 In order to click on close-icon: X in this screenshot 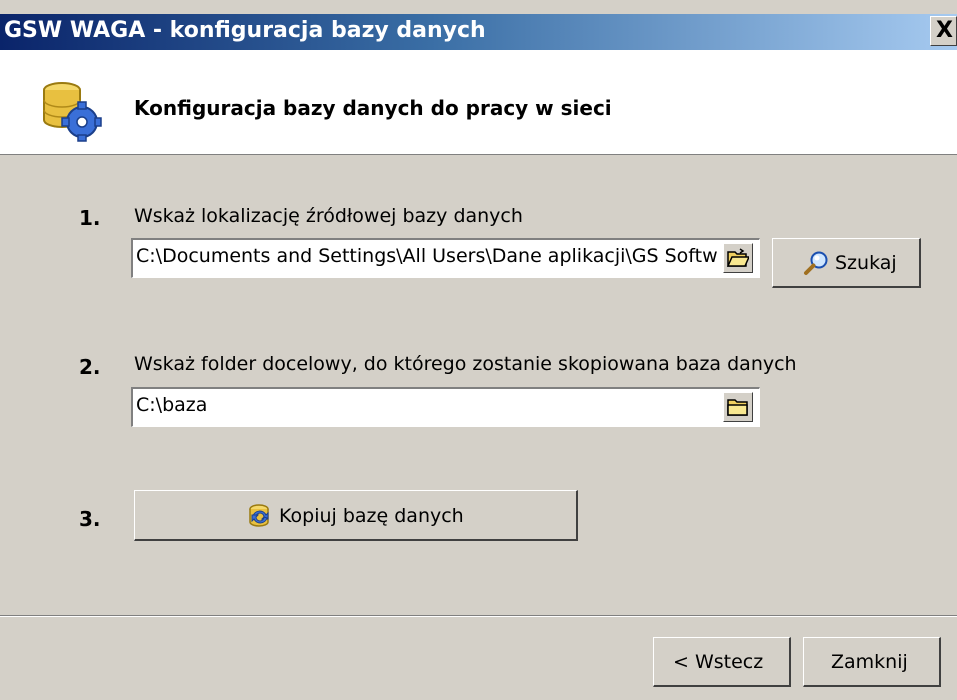, I will do `click(944, 30)`.